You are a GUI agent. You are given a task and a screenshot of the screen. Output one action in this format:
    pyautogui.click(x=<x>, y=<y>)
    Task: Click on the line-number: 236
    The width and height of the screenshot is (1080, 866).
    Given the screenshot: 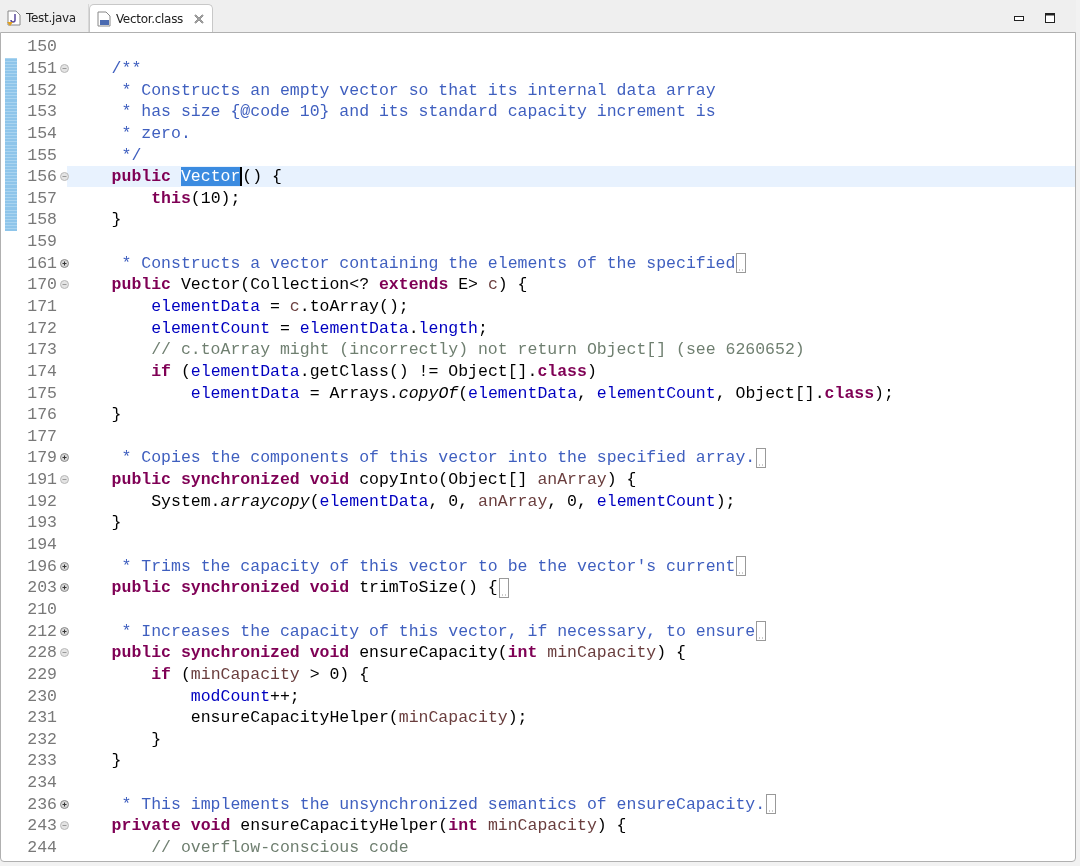 What is the action you would take?
    pyautogui.click(x=41, y=804)
    